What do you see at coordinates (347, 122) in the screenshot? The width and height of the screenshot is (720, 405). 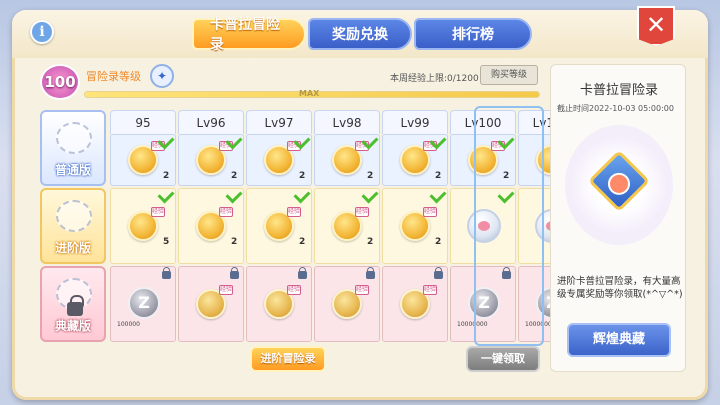 I see `level-column-header: Lv98` at bounding box center [347, 122].